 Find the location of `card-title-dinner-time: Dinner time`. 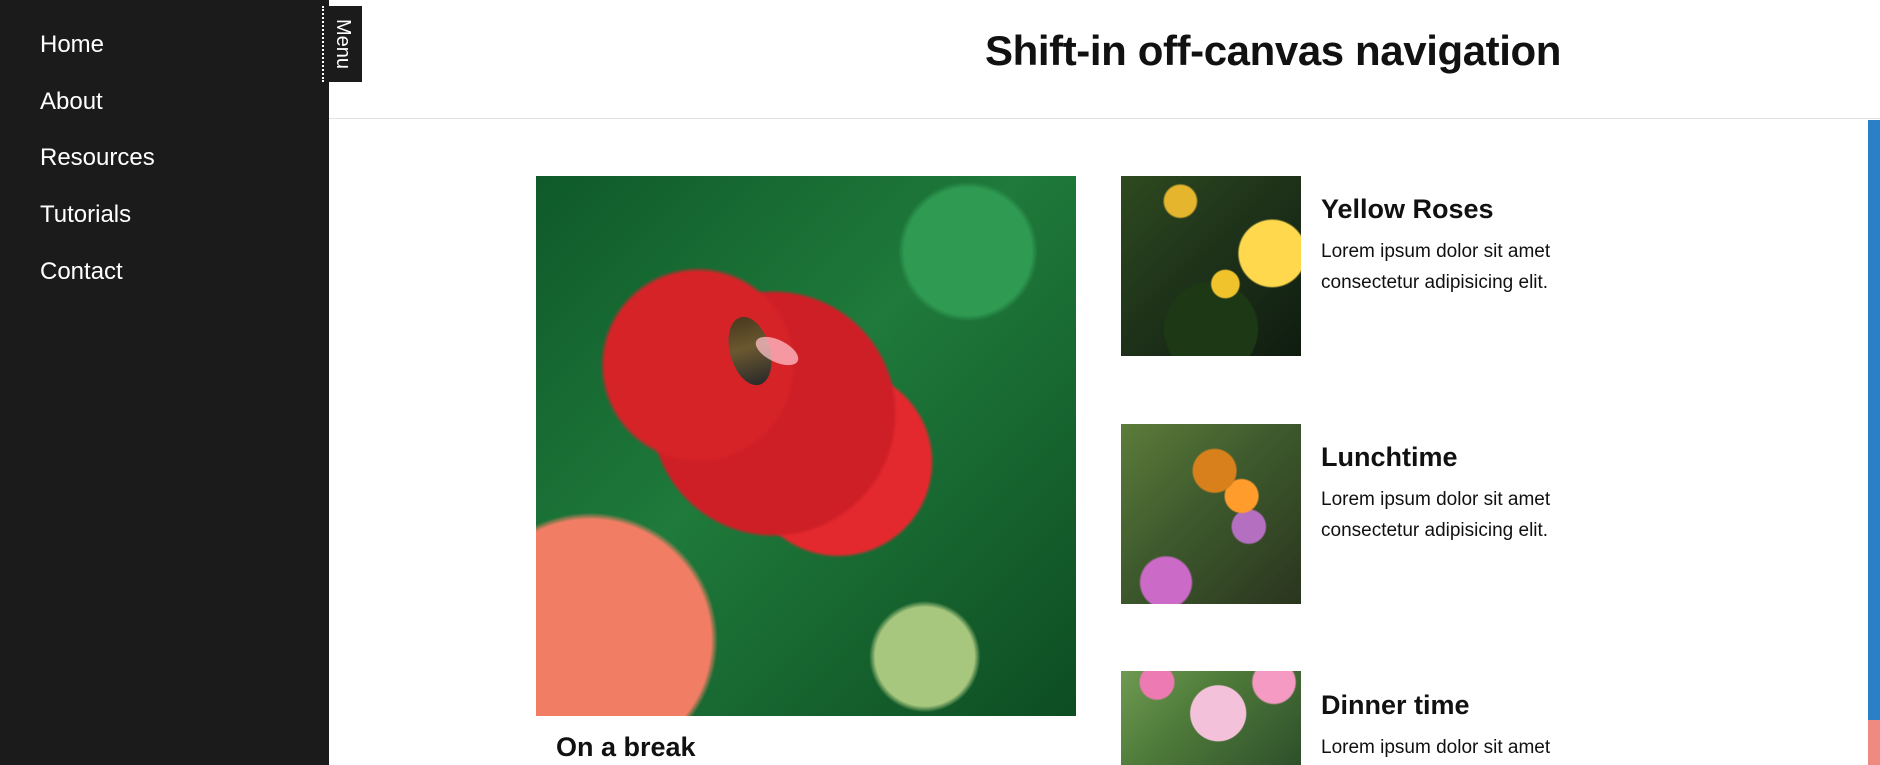

card-title-dinner-time: Dinner time is located at coordinates (1395, 705).